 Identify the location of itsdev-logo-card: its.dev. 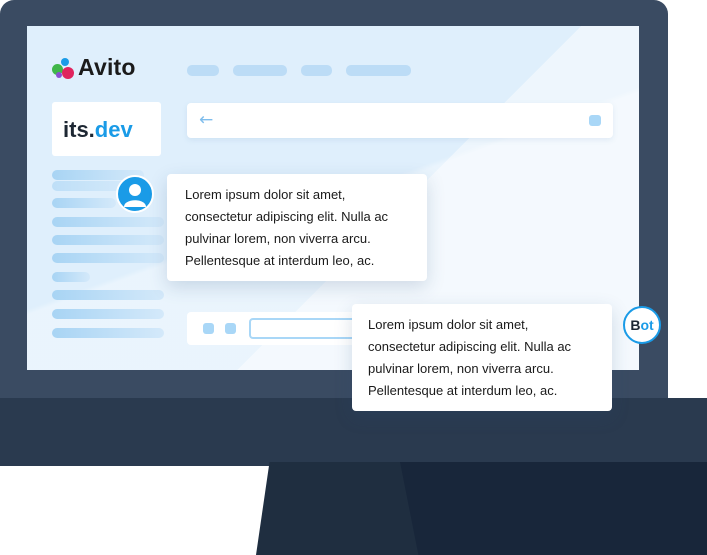
(106, 129).